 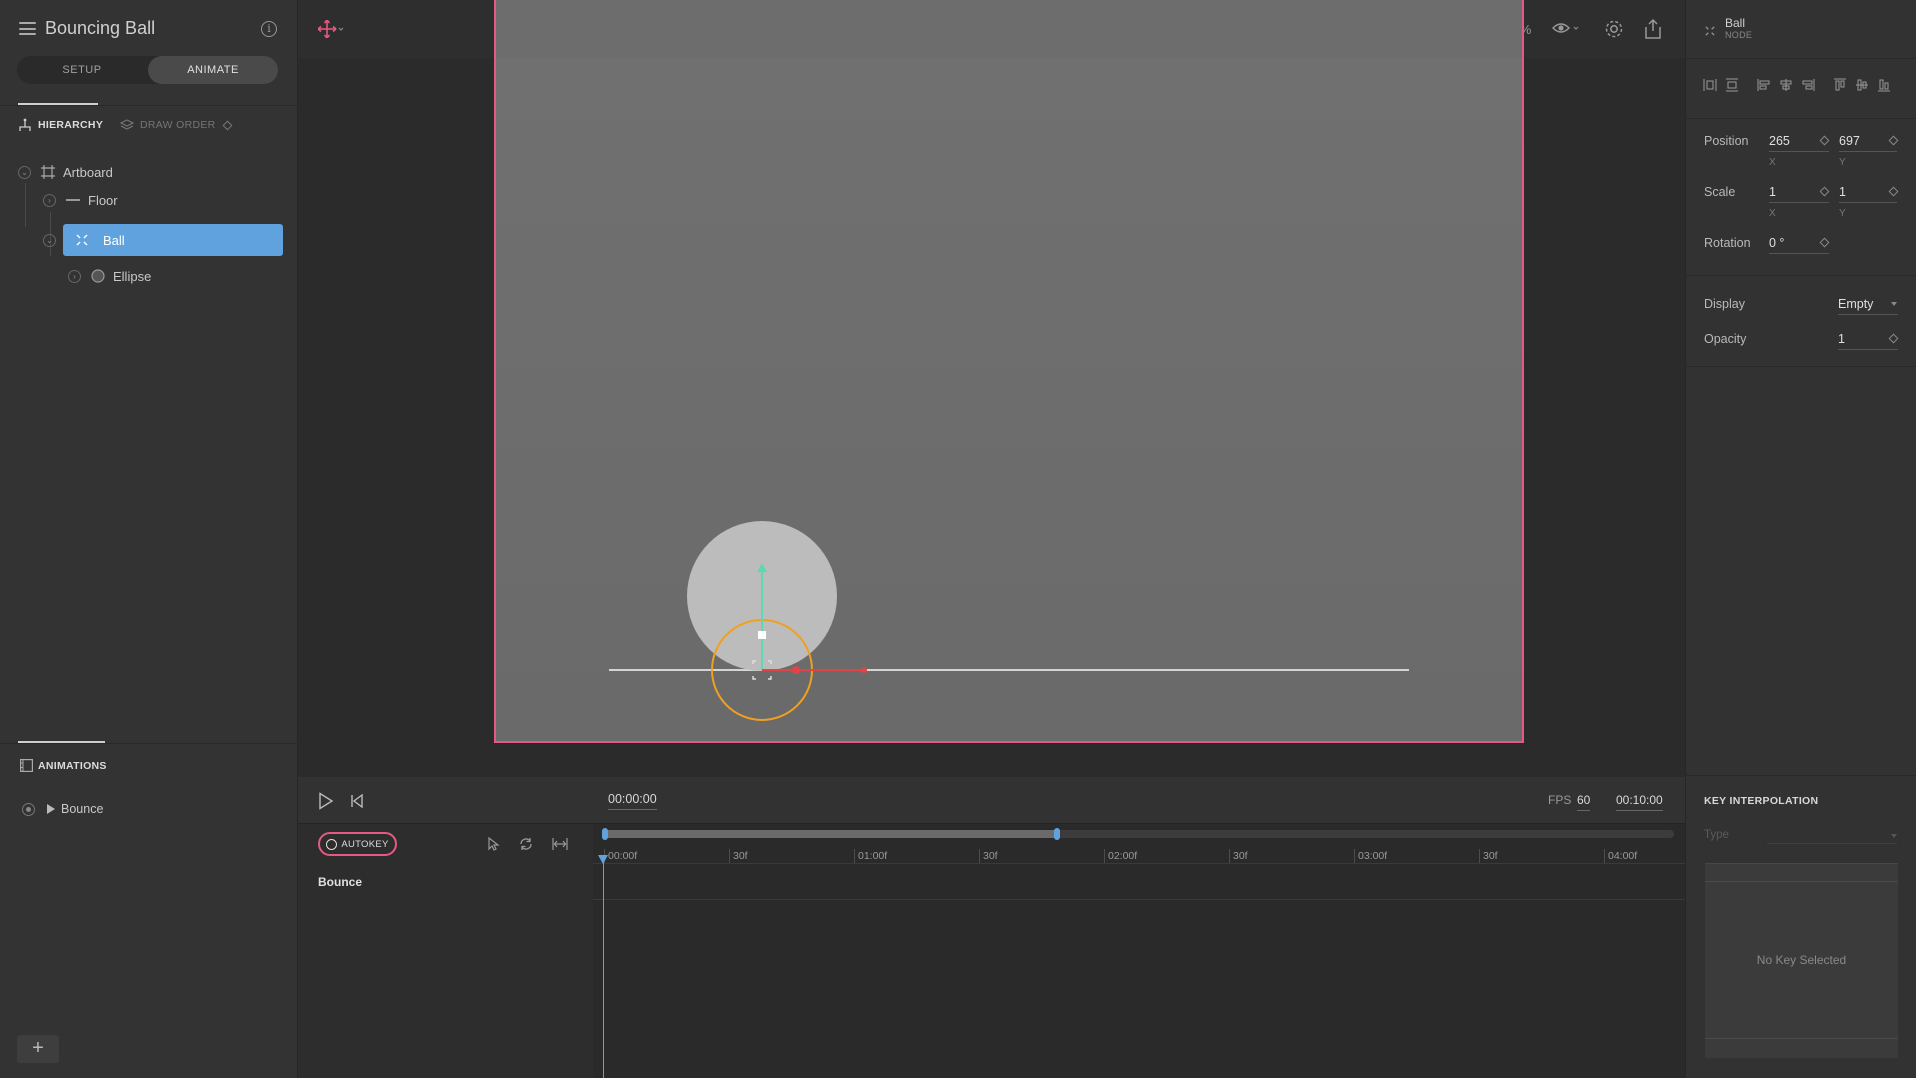 I want to click on hamburger-menu-icon, so click(x=27, y=28).